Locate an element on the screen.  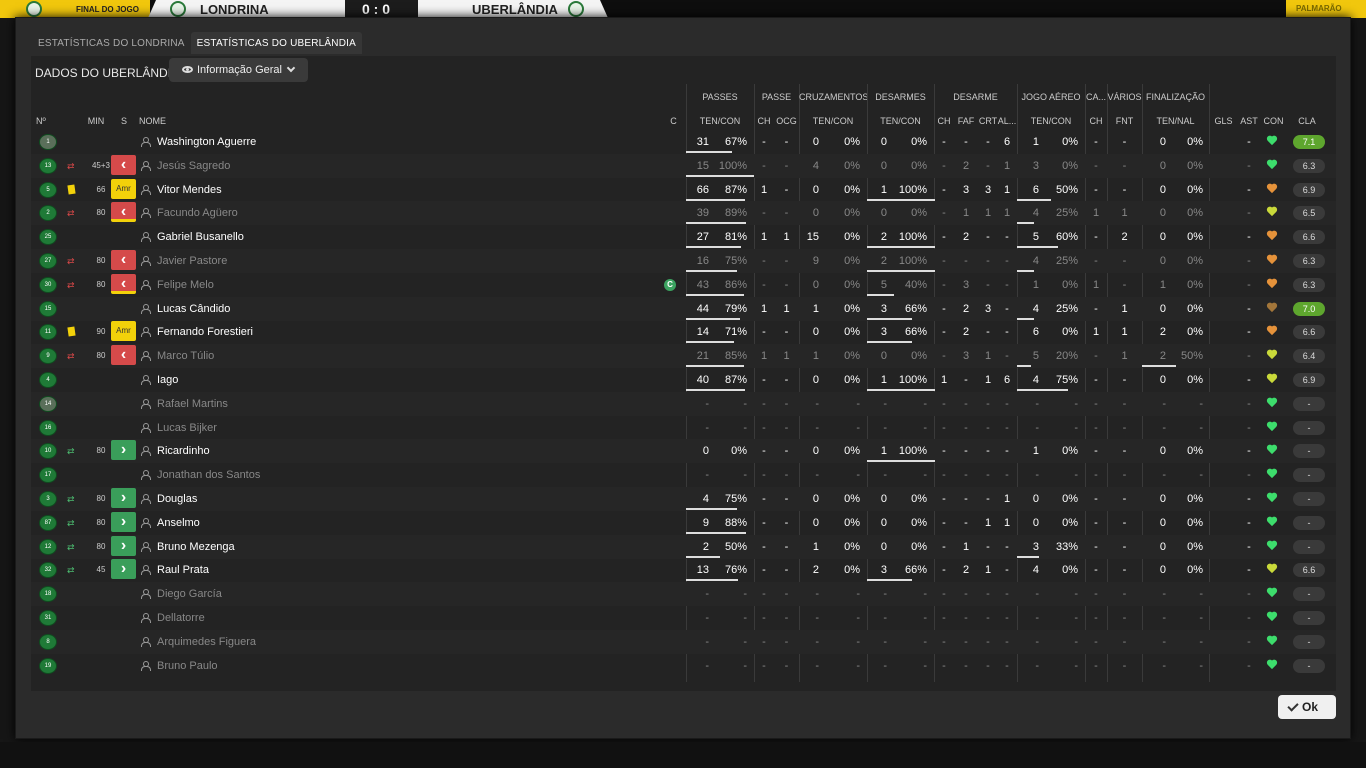
player-name: Bruno Mezenga is located at coordinates (196, 547).